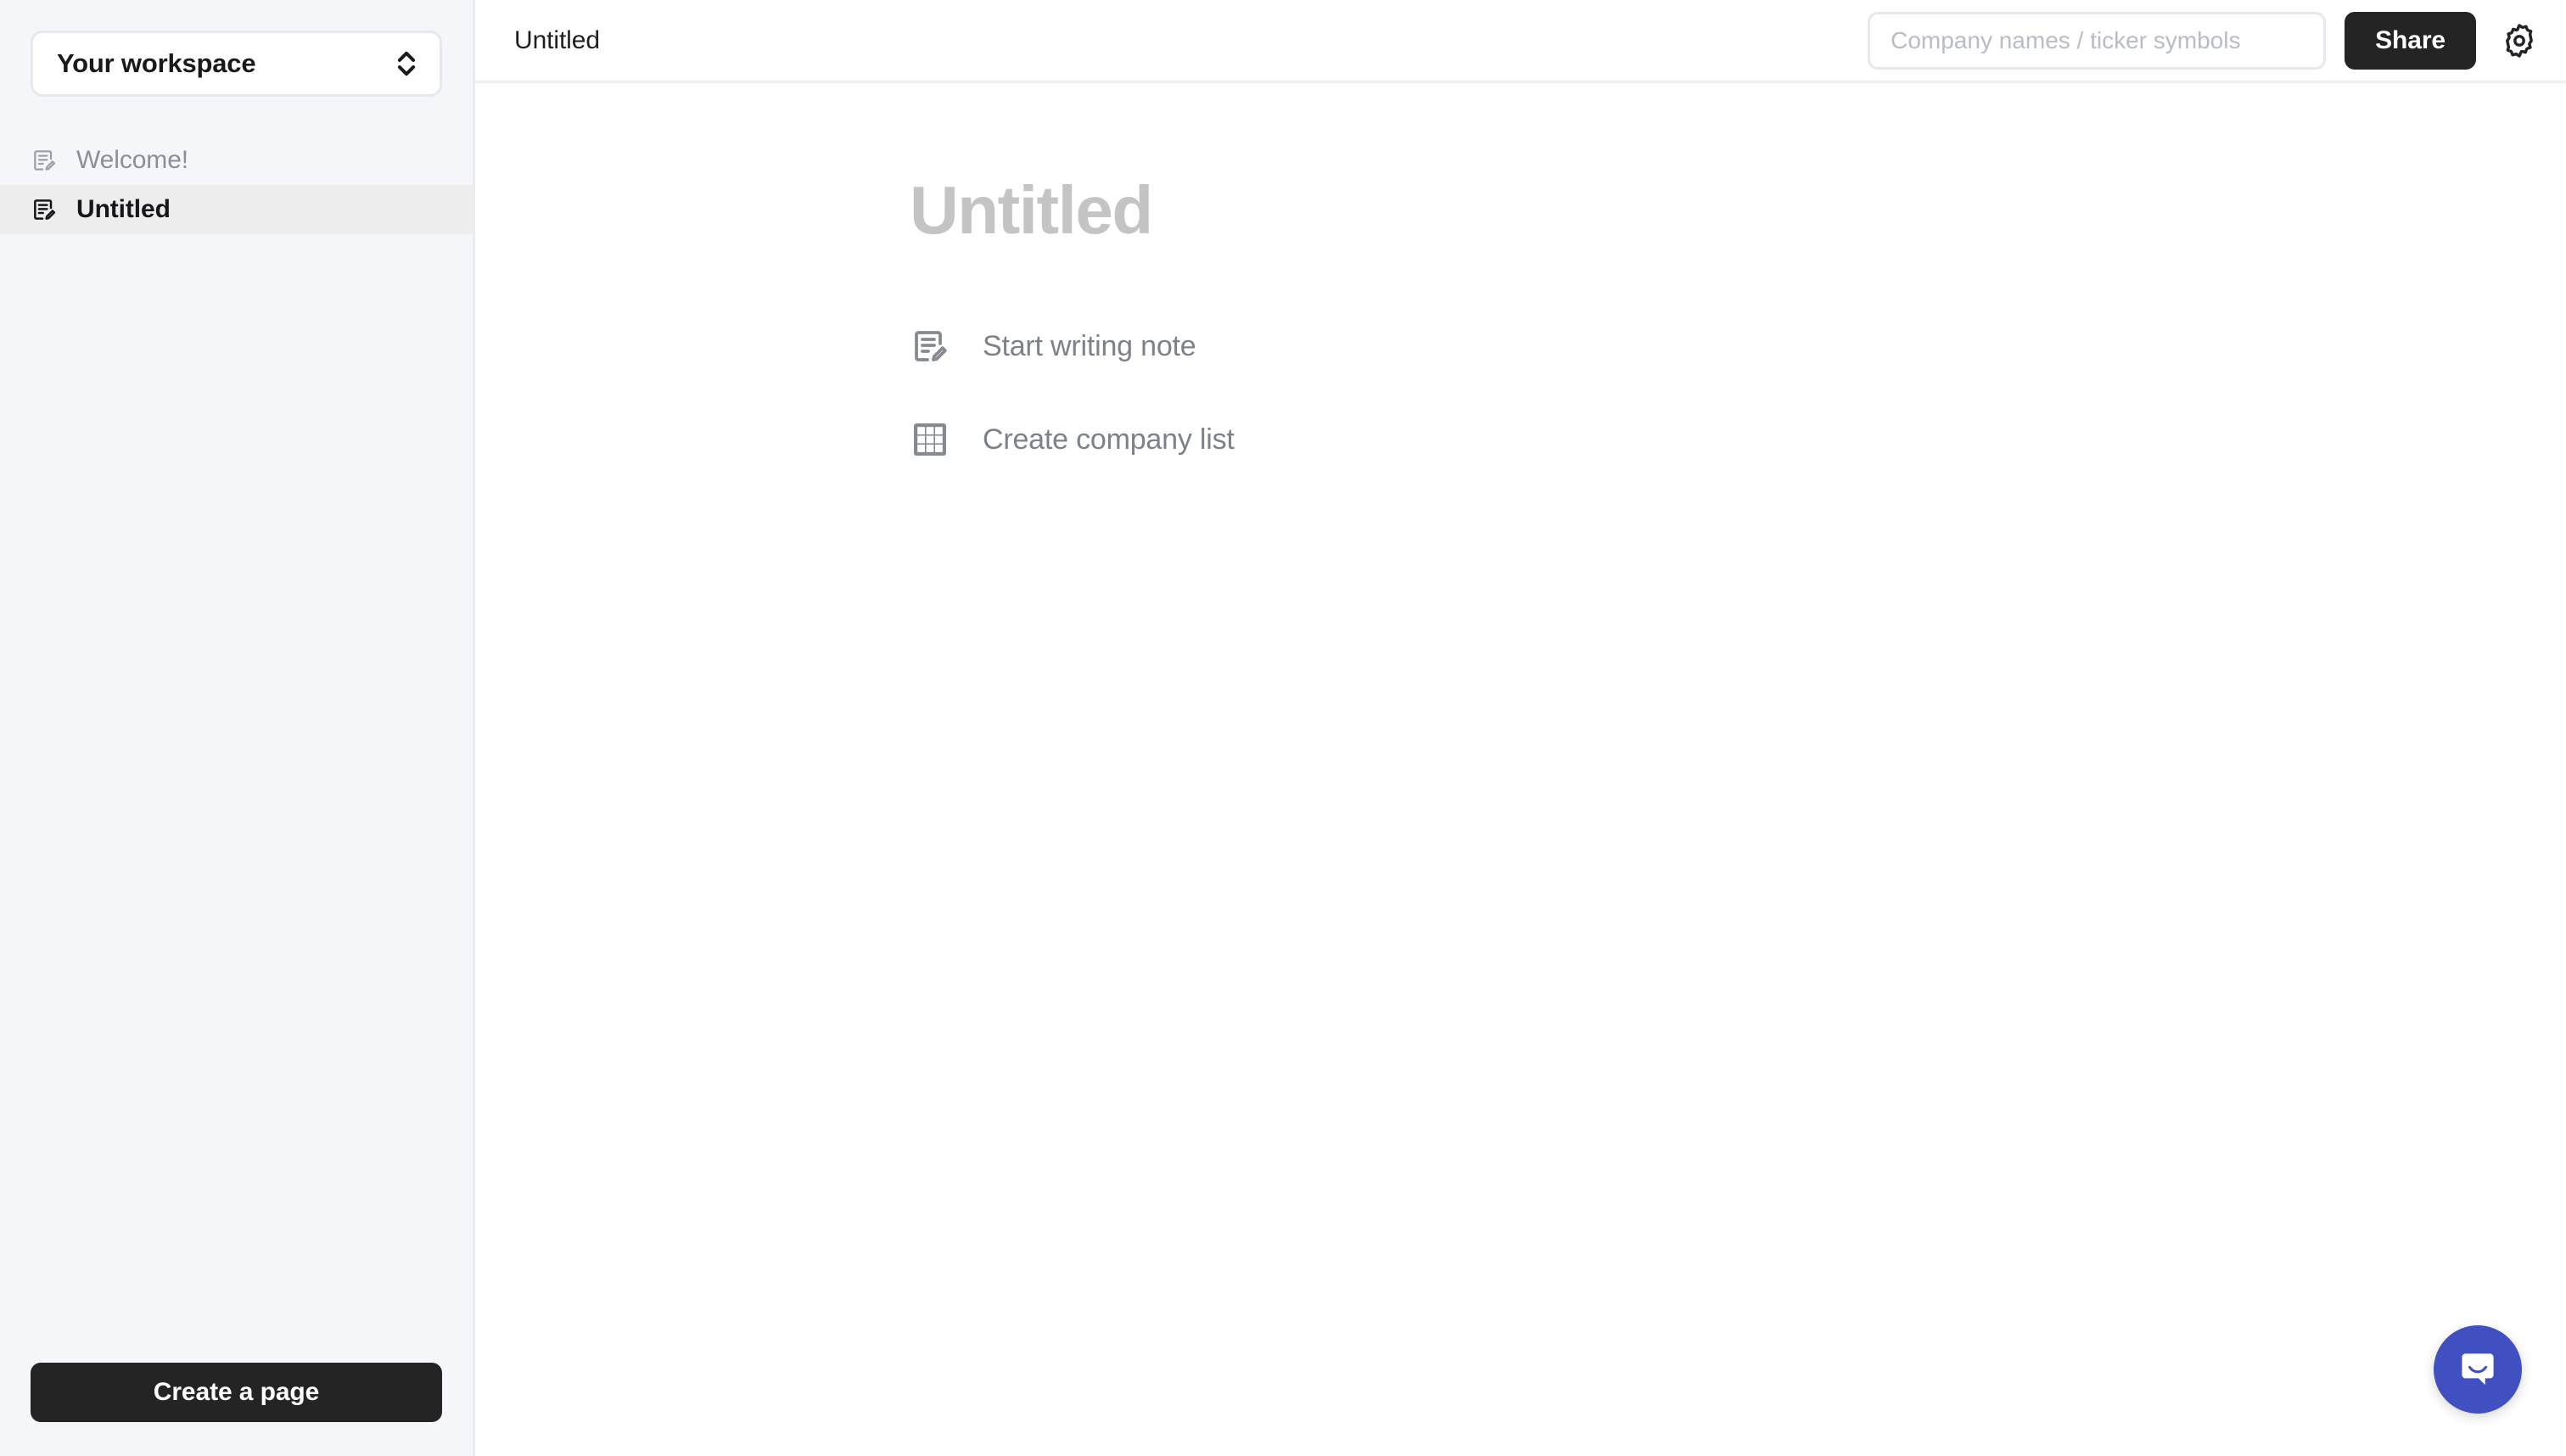  I want to click on topbar: Untitled Share, so click(1520, 41).